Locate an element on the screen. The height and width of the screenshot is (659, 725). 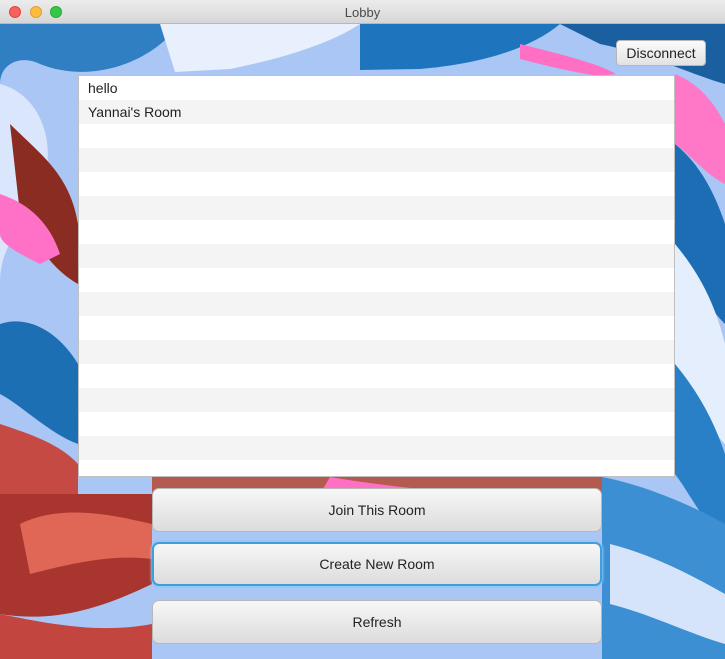
room-list-item: hello is located at coordinates (376, 88).